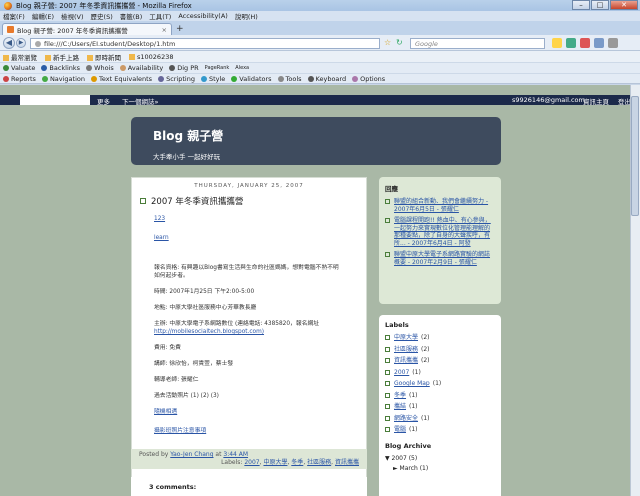  What do you see at coordinates (155, 56) in the screenshot?
I see `bookmark-label: s10026238` at bounding box center [155, 56].